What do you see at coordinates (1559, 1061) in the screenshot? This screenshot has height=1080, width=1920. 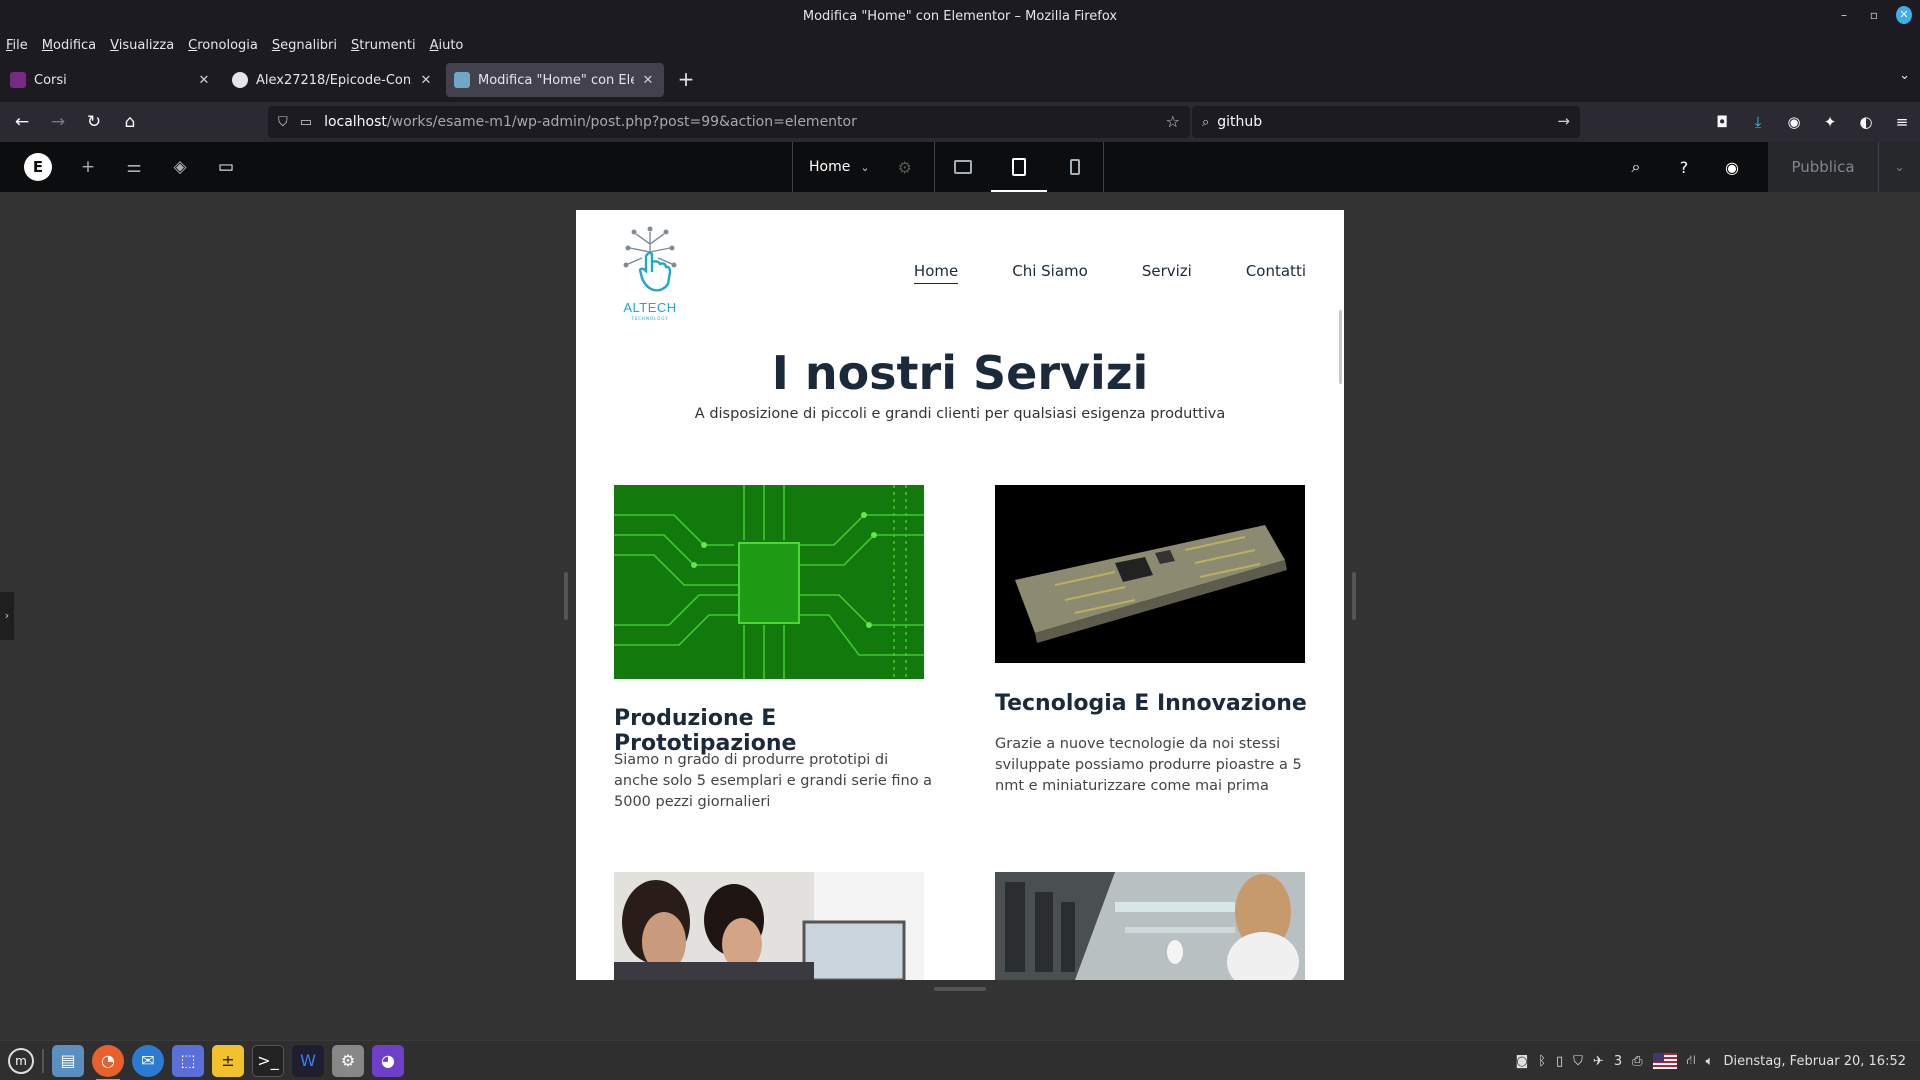 I see `clipboard-icon: ▯` at bounding box center [1559, 1061].